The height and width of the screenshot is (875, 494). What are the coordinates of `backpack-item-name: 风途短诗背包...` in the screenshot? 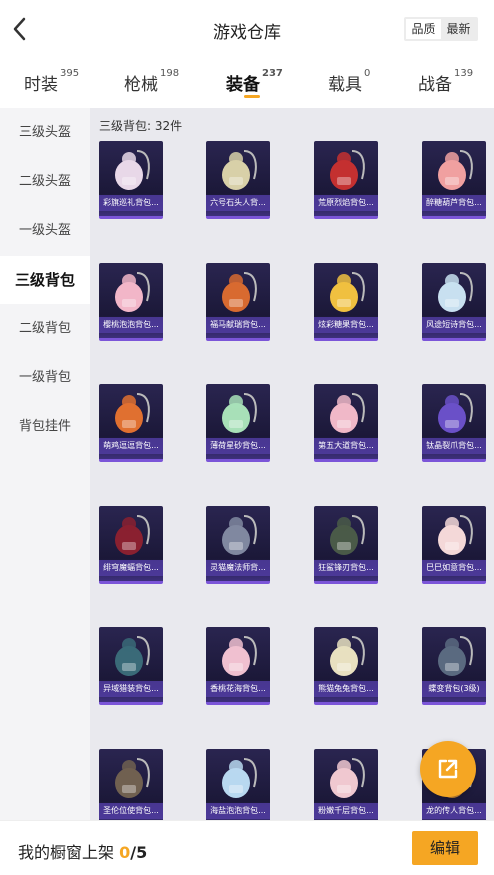 It's located at (454, 325).